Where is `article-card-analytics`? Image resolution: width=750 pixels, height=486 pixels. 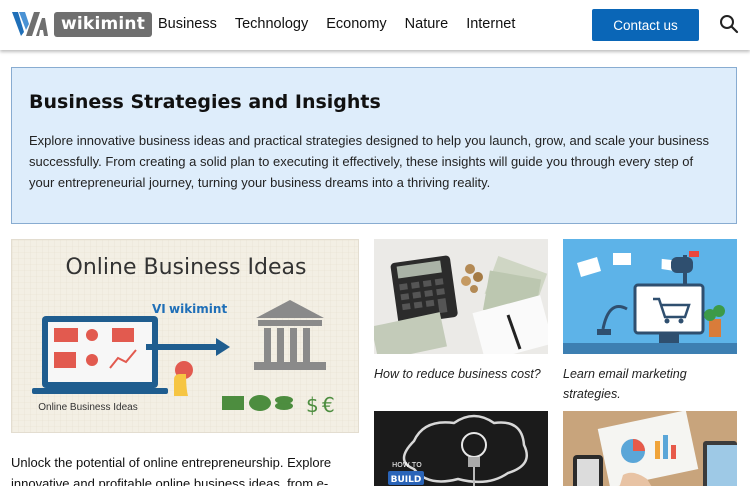
article-card-analytics is located at coordinates (650, 448).